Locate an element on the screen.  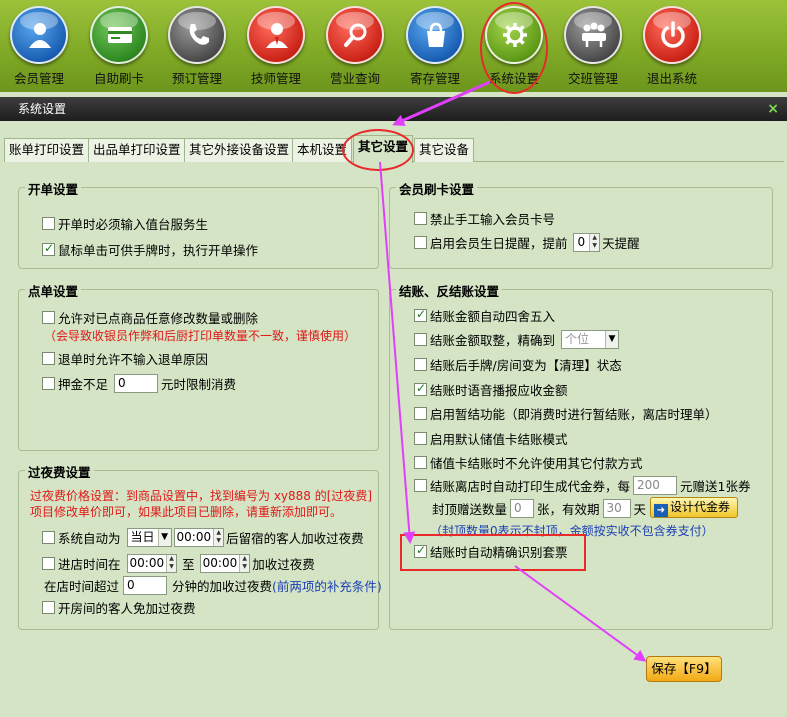
tab-other-settings: 其它设置 is located at coordinates (383, 149).